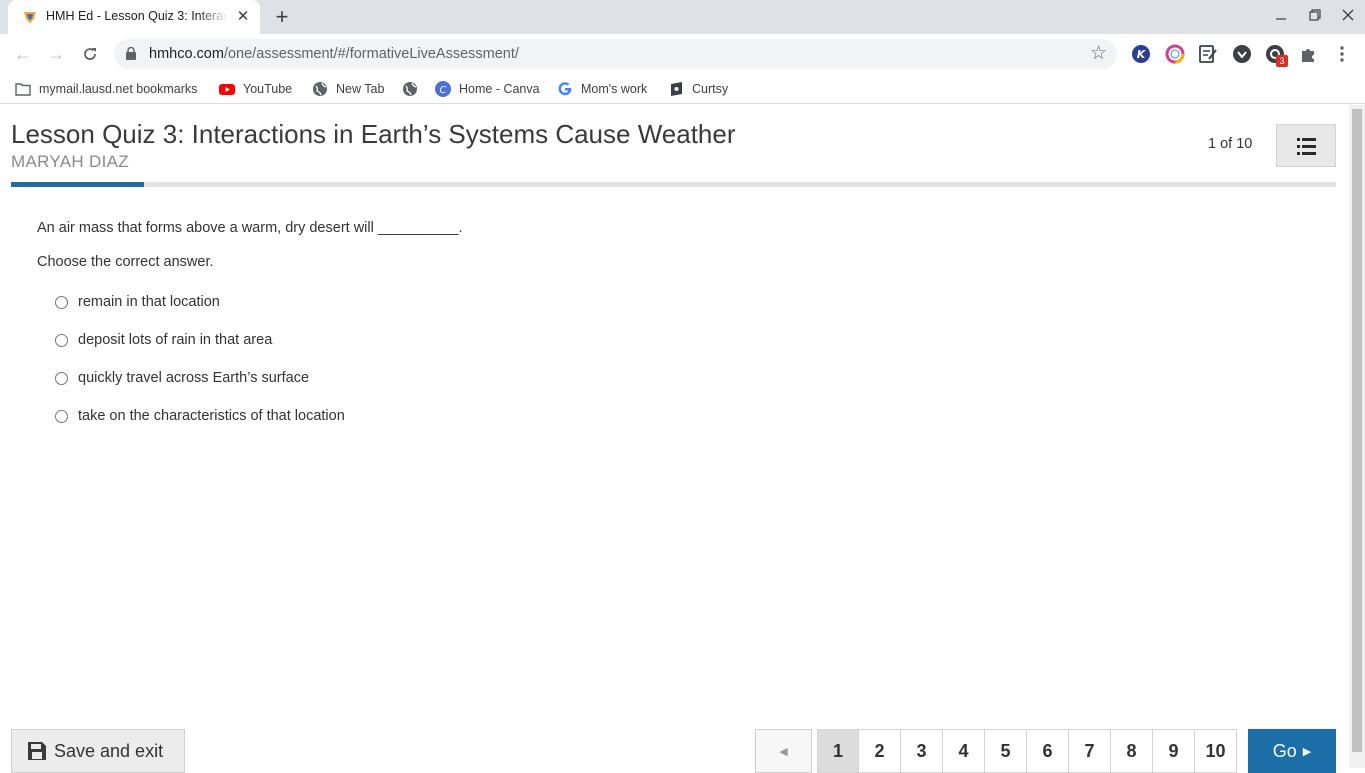 The height and width of the screenshot is (773, 1365). I want to click on canva-icon: C, so click(443, 89).